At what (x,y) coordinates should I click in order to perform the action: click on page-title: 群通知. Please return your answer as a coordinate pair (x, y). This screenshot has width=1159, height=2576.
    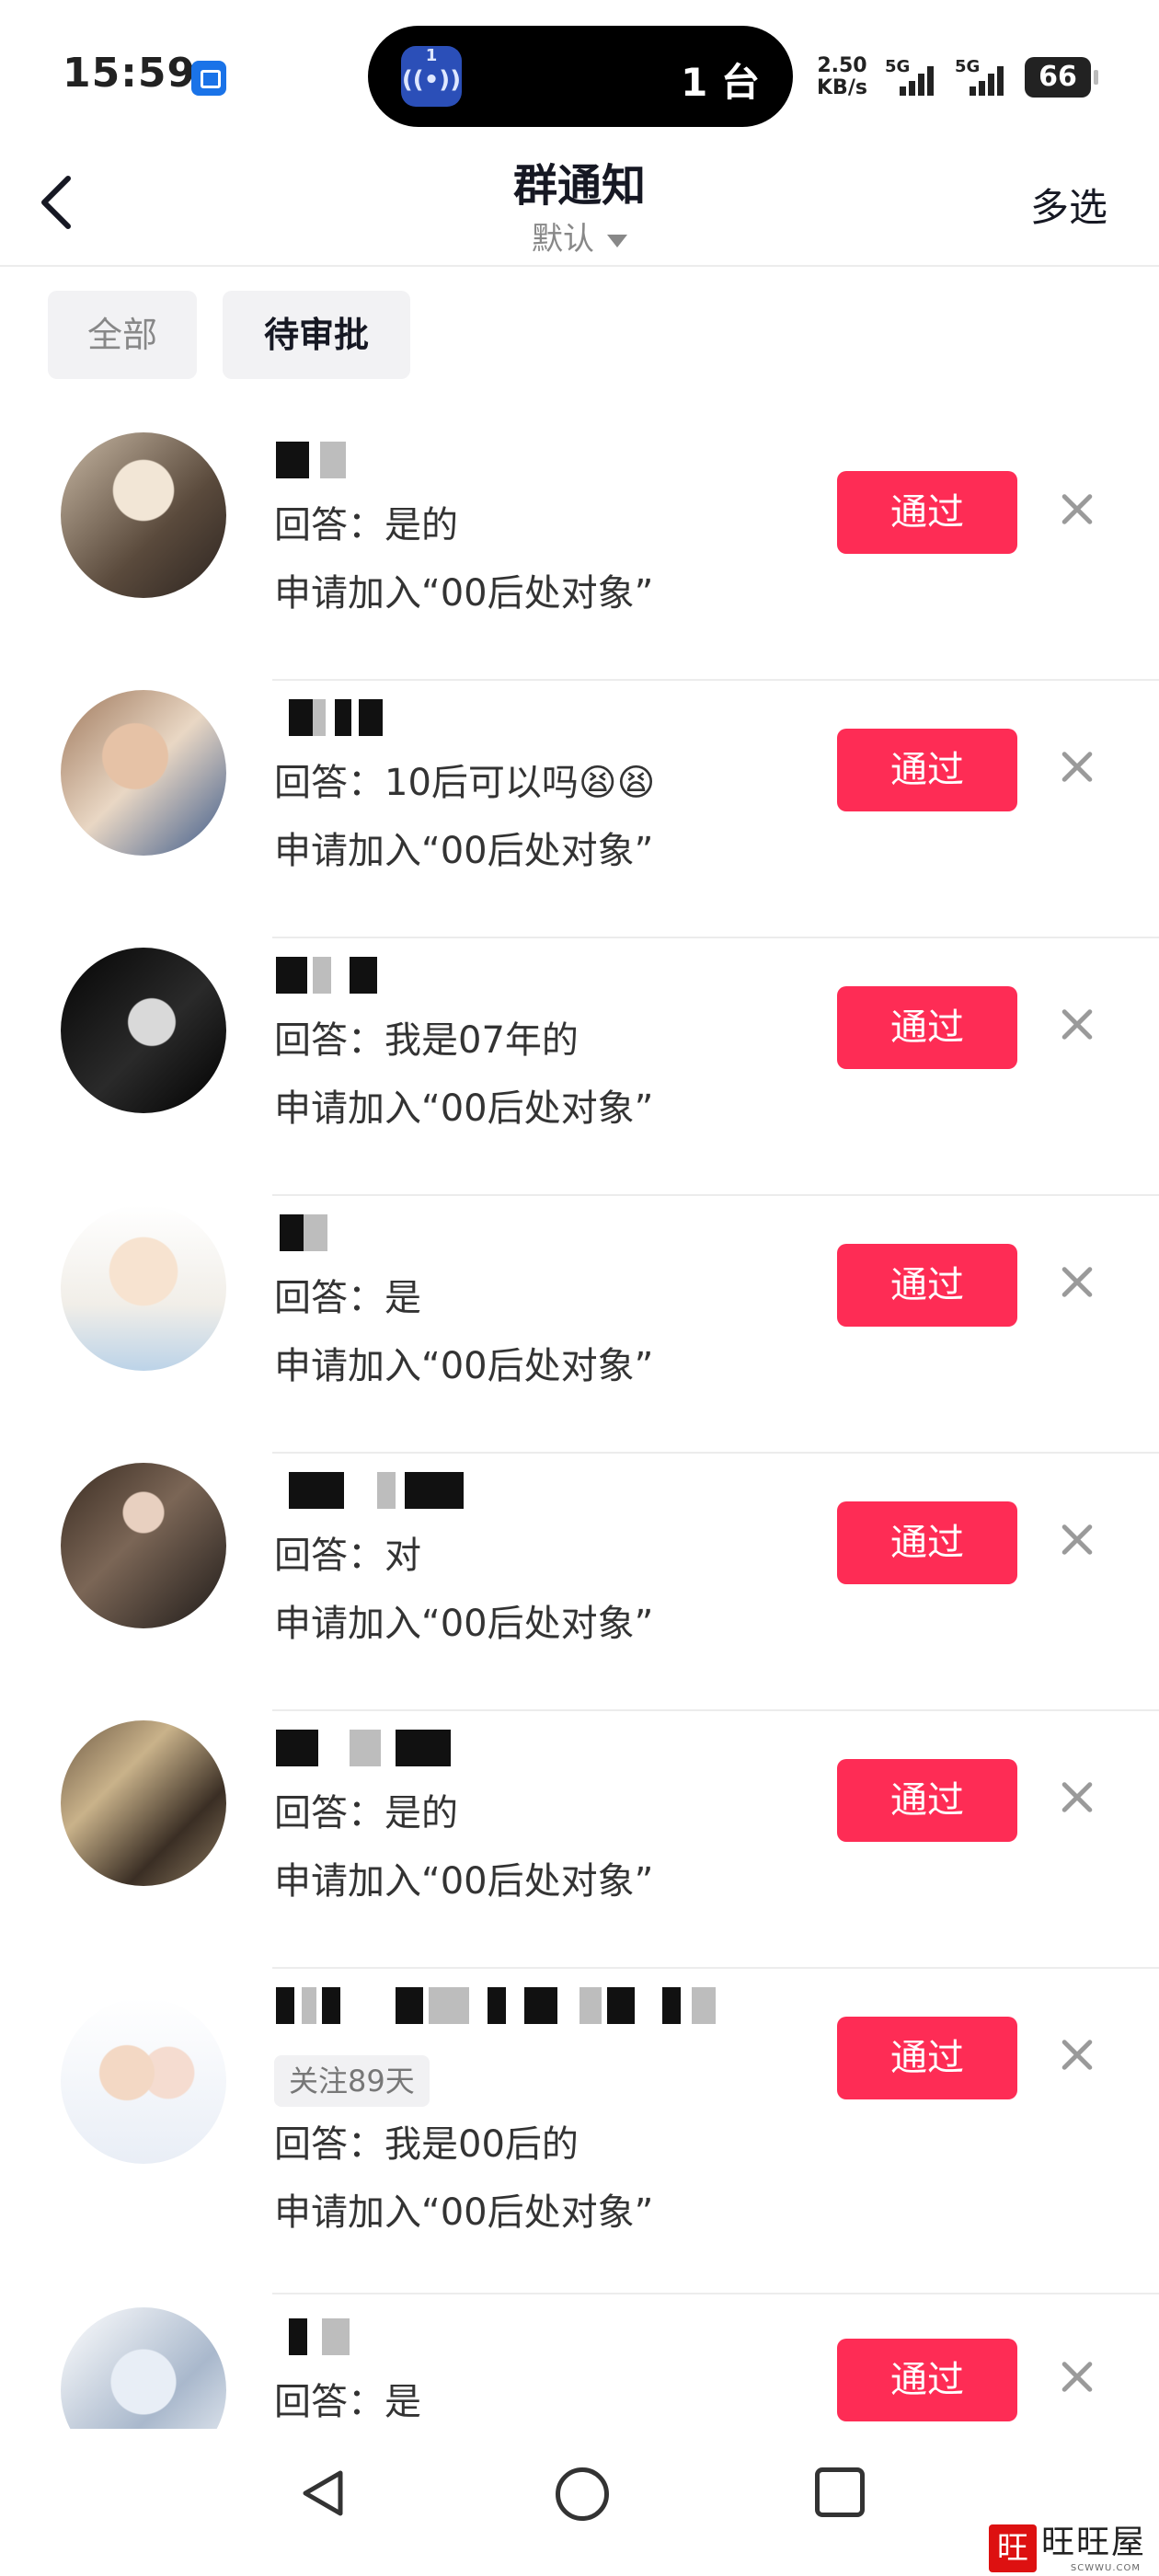
    Looking at the image, I should click on (579, 186).